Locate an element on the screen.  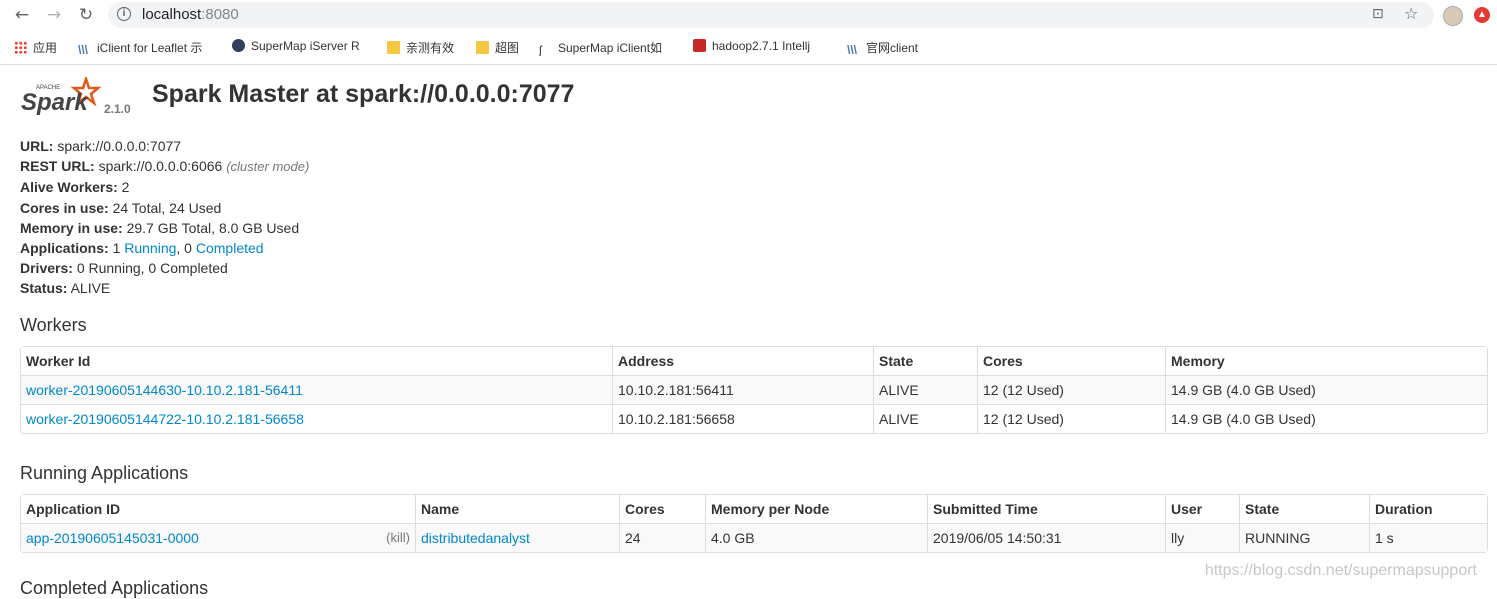
app-name-link: distributedanalyst is located at coordinates (475, 538).